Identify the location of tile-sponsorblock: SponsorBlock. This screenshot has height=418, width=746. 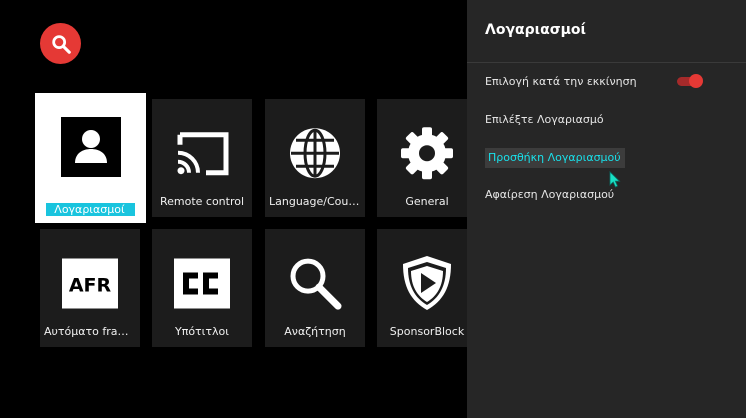
(427, 288).